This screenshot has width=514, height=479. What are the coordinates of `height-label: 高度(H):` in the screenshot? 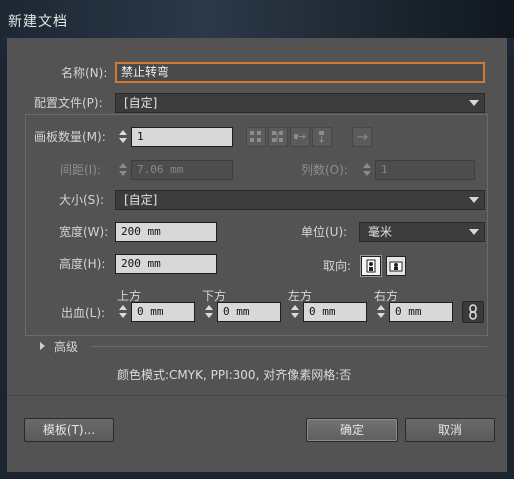 It's located at (82, 264).